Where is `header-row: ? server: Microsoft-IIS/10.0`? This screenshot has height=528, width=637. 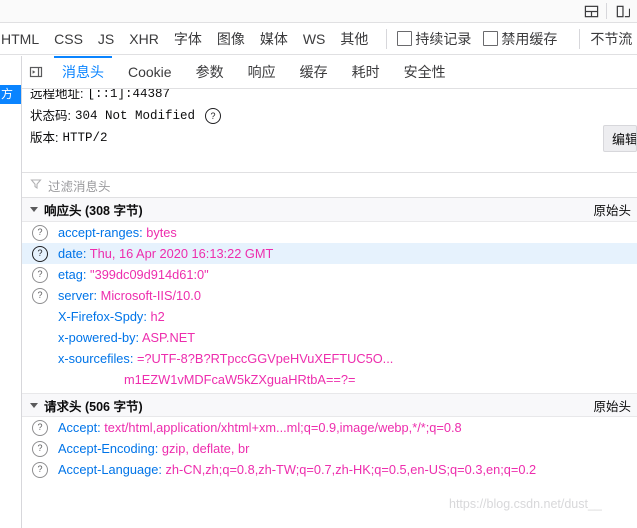
header-row: ? server: Microsoft-IIS/10.0 is located at coordinates (329, 295).